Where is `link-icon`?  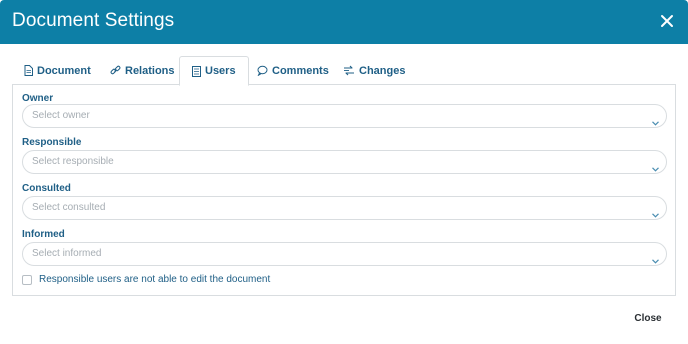 link-icon is located at coordinates (115, 70).